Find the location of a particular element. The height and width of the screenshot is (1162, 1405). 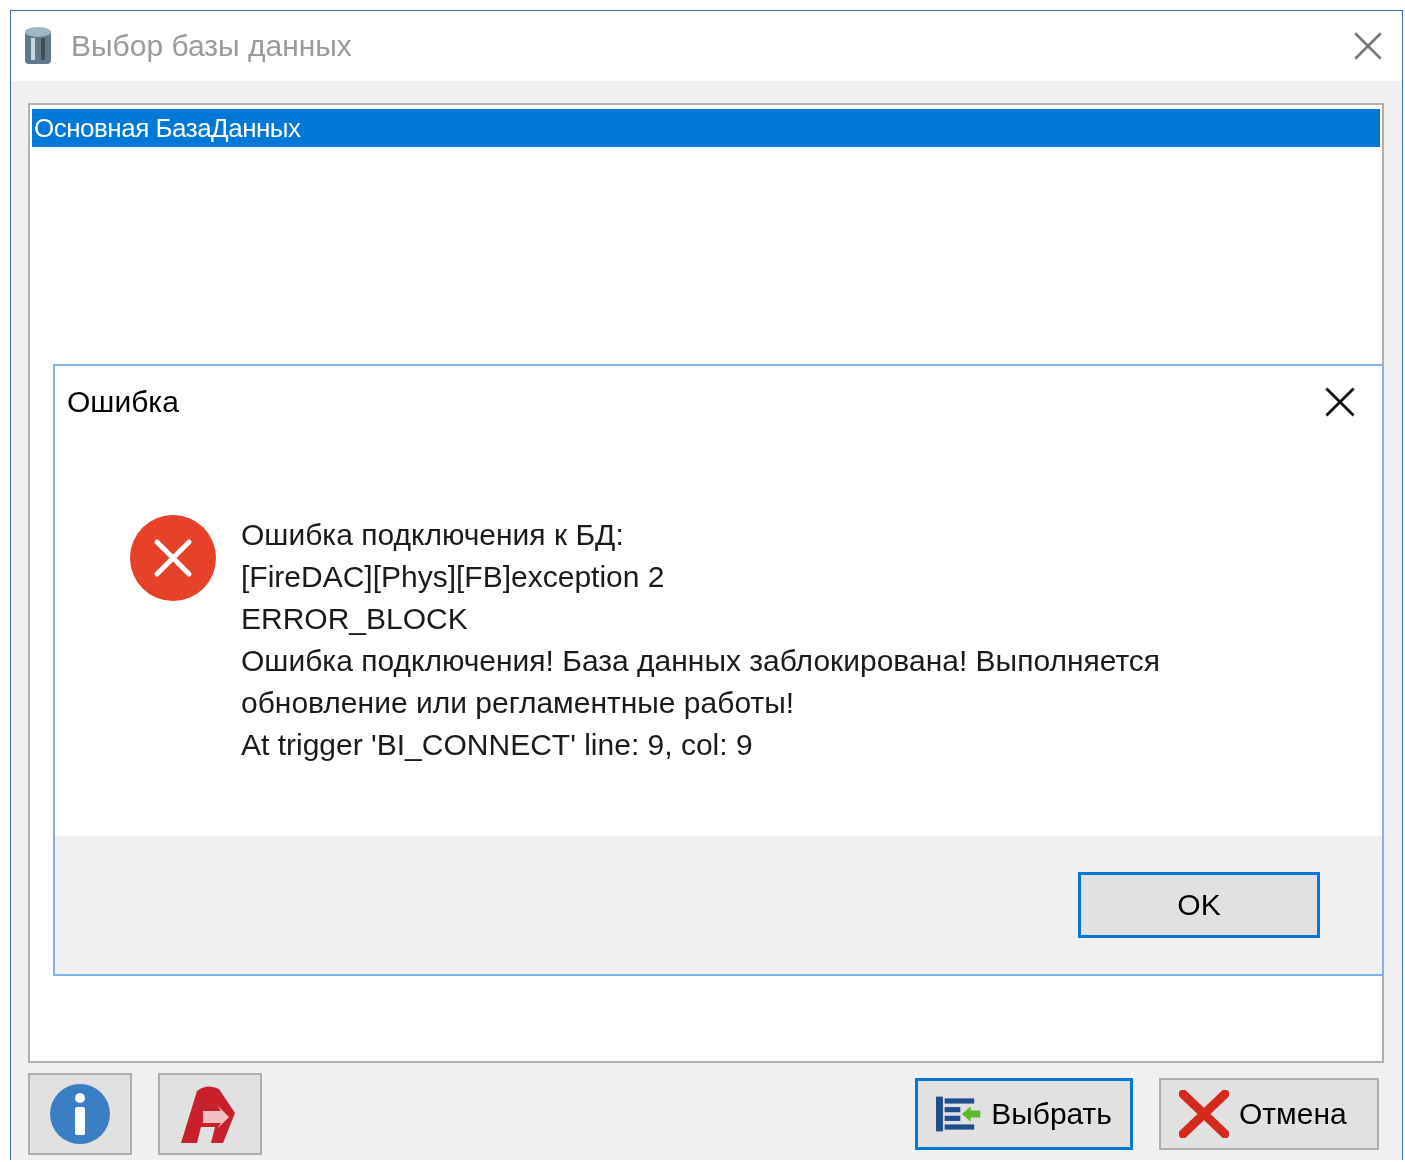

error-message-line: At trigger 'BI_CONNECT' line: 9, col: 9 is located at coordinates (497, 745).